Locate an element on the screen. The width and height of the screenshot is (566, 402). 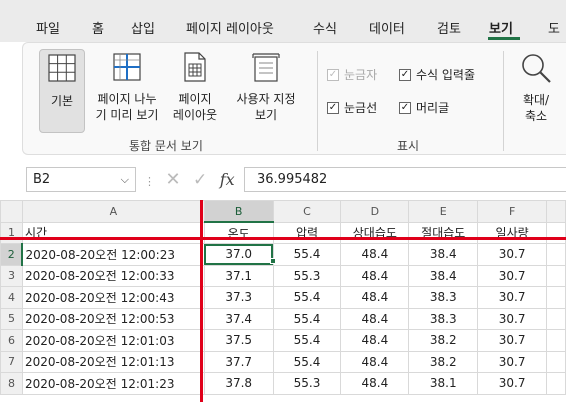
gridlines-checkbox: ✓ 눈금선 is located at coordinates (352, 107).